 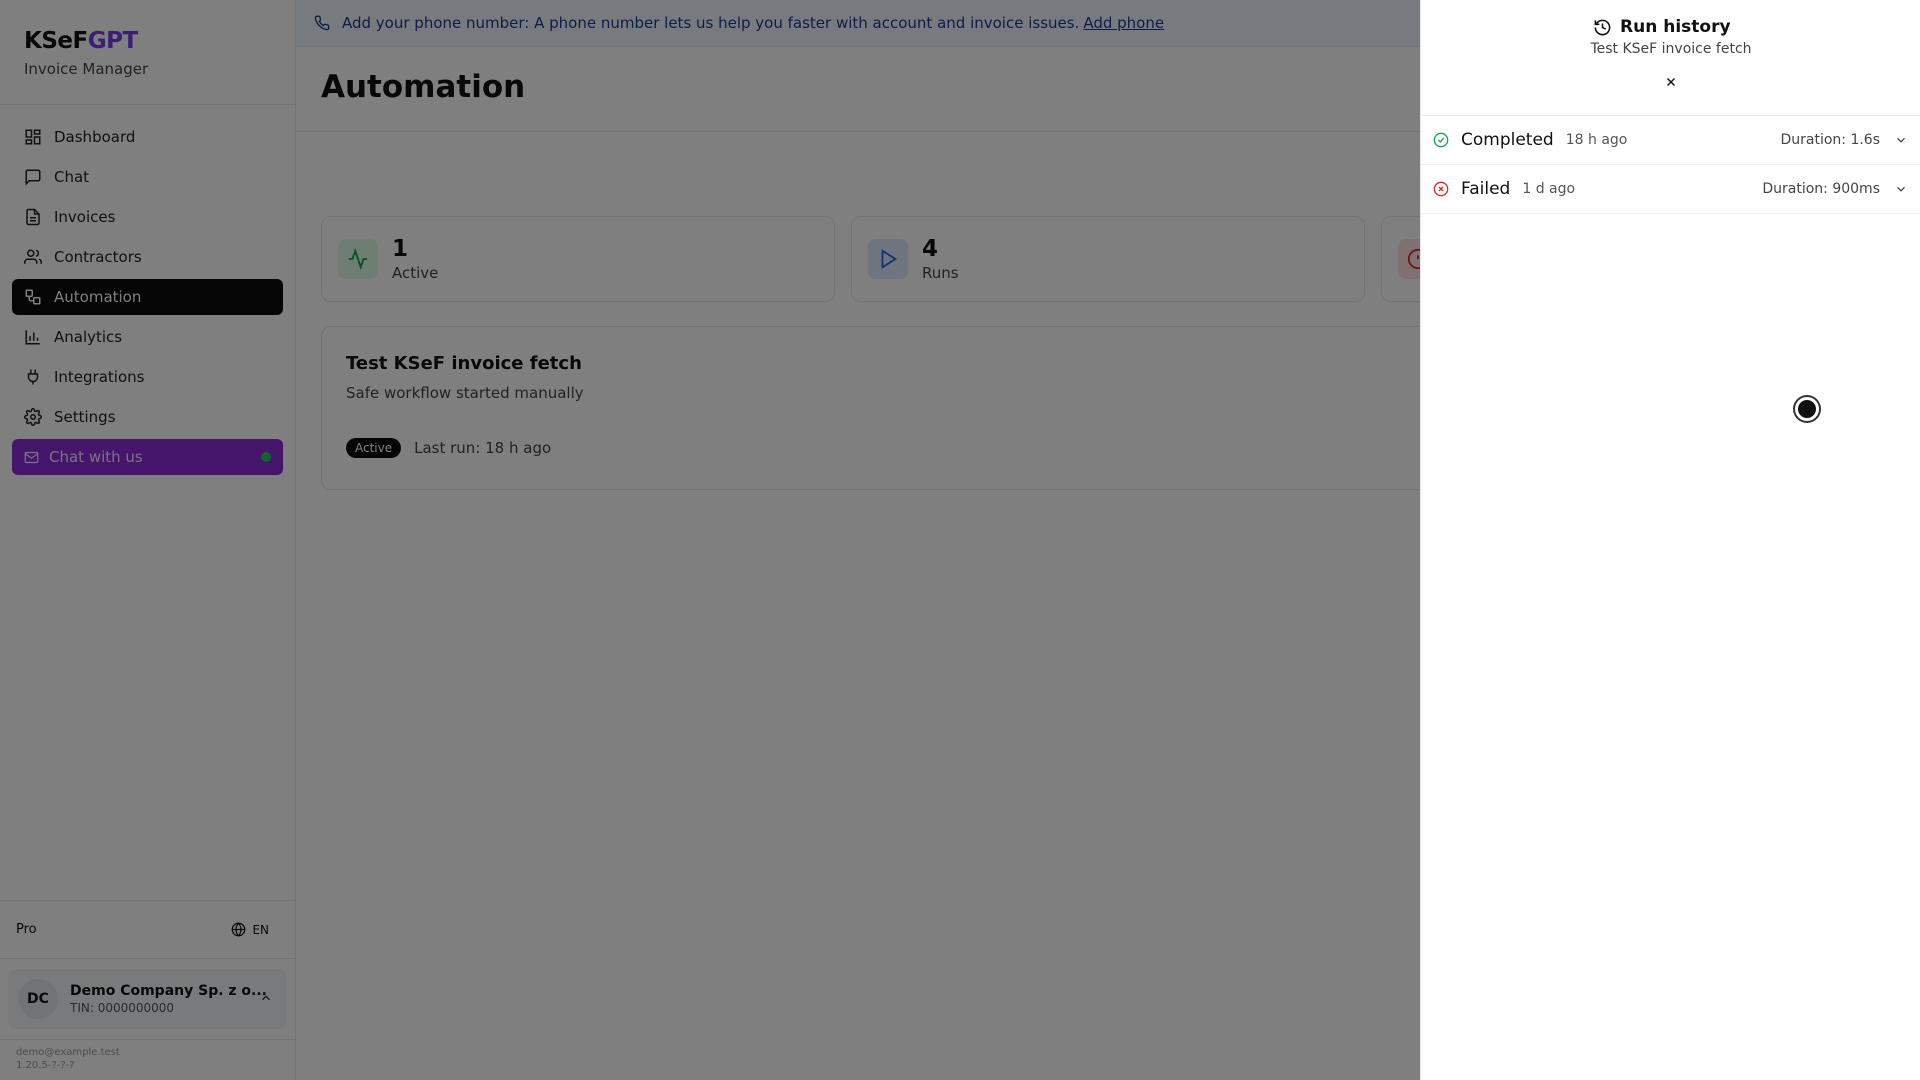 What do you see at coordinates (1441, 140) in the screenshot?
I see `check-circle-icon` at bounding box center [1441, 140].